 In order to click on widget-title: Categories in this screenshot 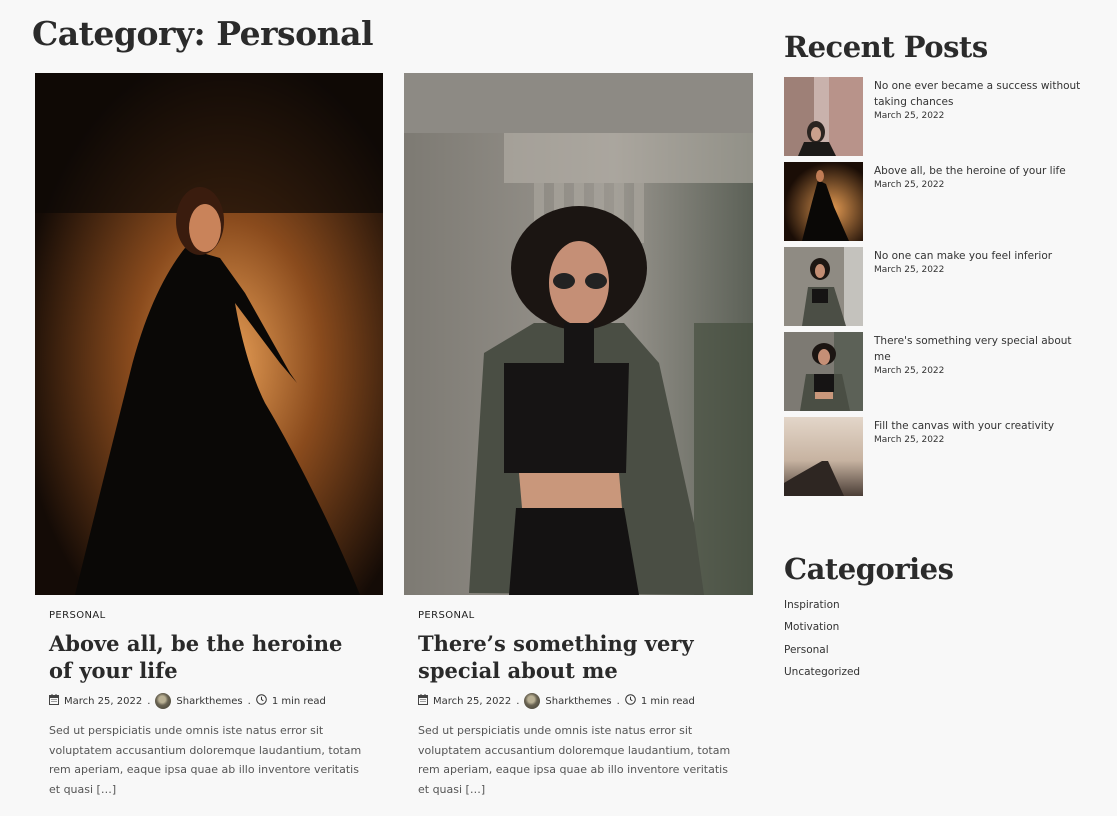, I will do `click(869, 569)`.